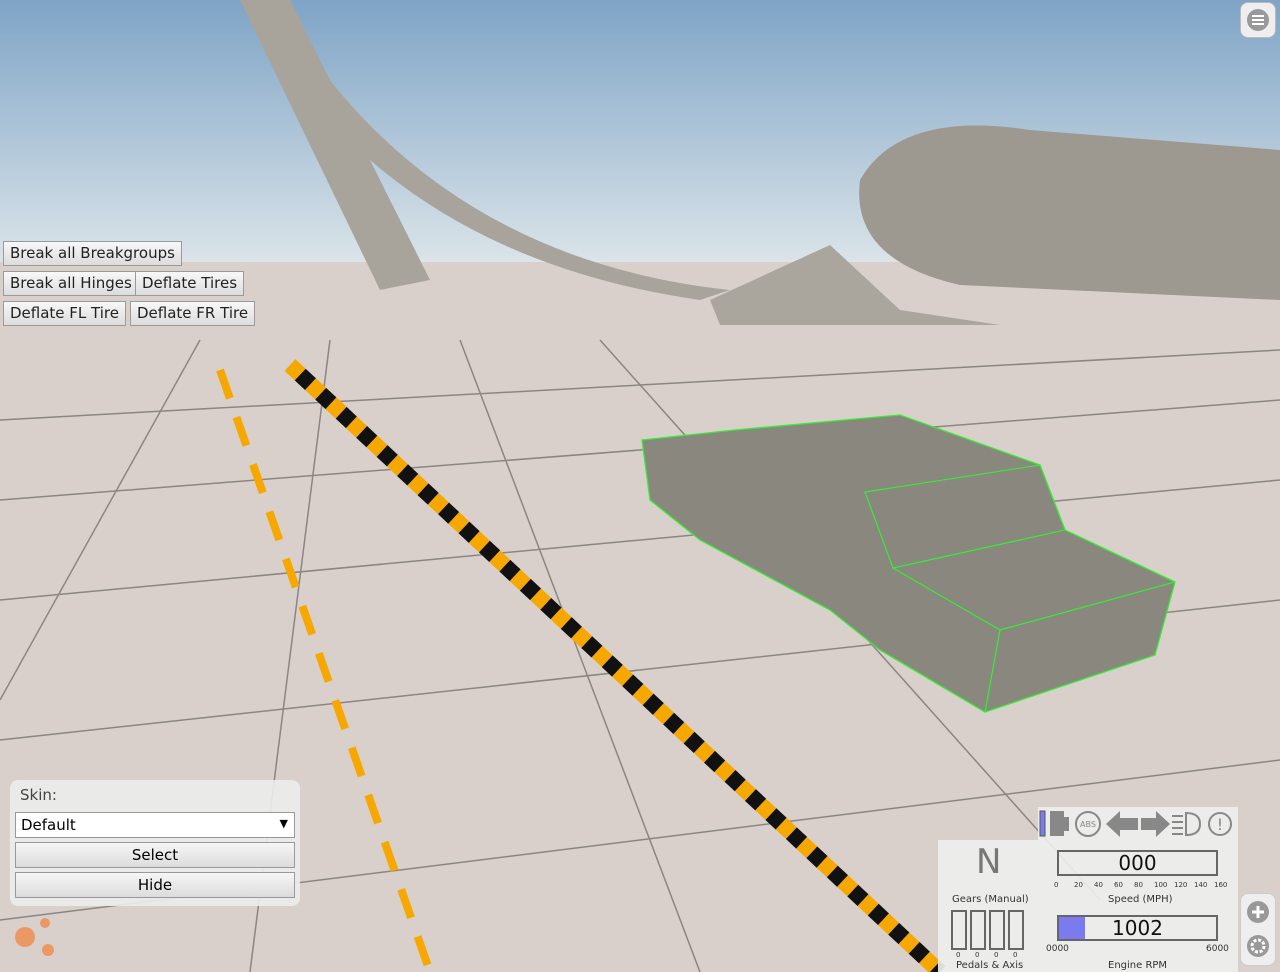 This screenshot has height=972, width=1280. What do you see at coordinates (1078, 885) in the screenshot?
I see `speed-tick-label: 20` at bounding box center [1078, 885].